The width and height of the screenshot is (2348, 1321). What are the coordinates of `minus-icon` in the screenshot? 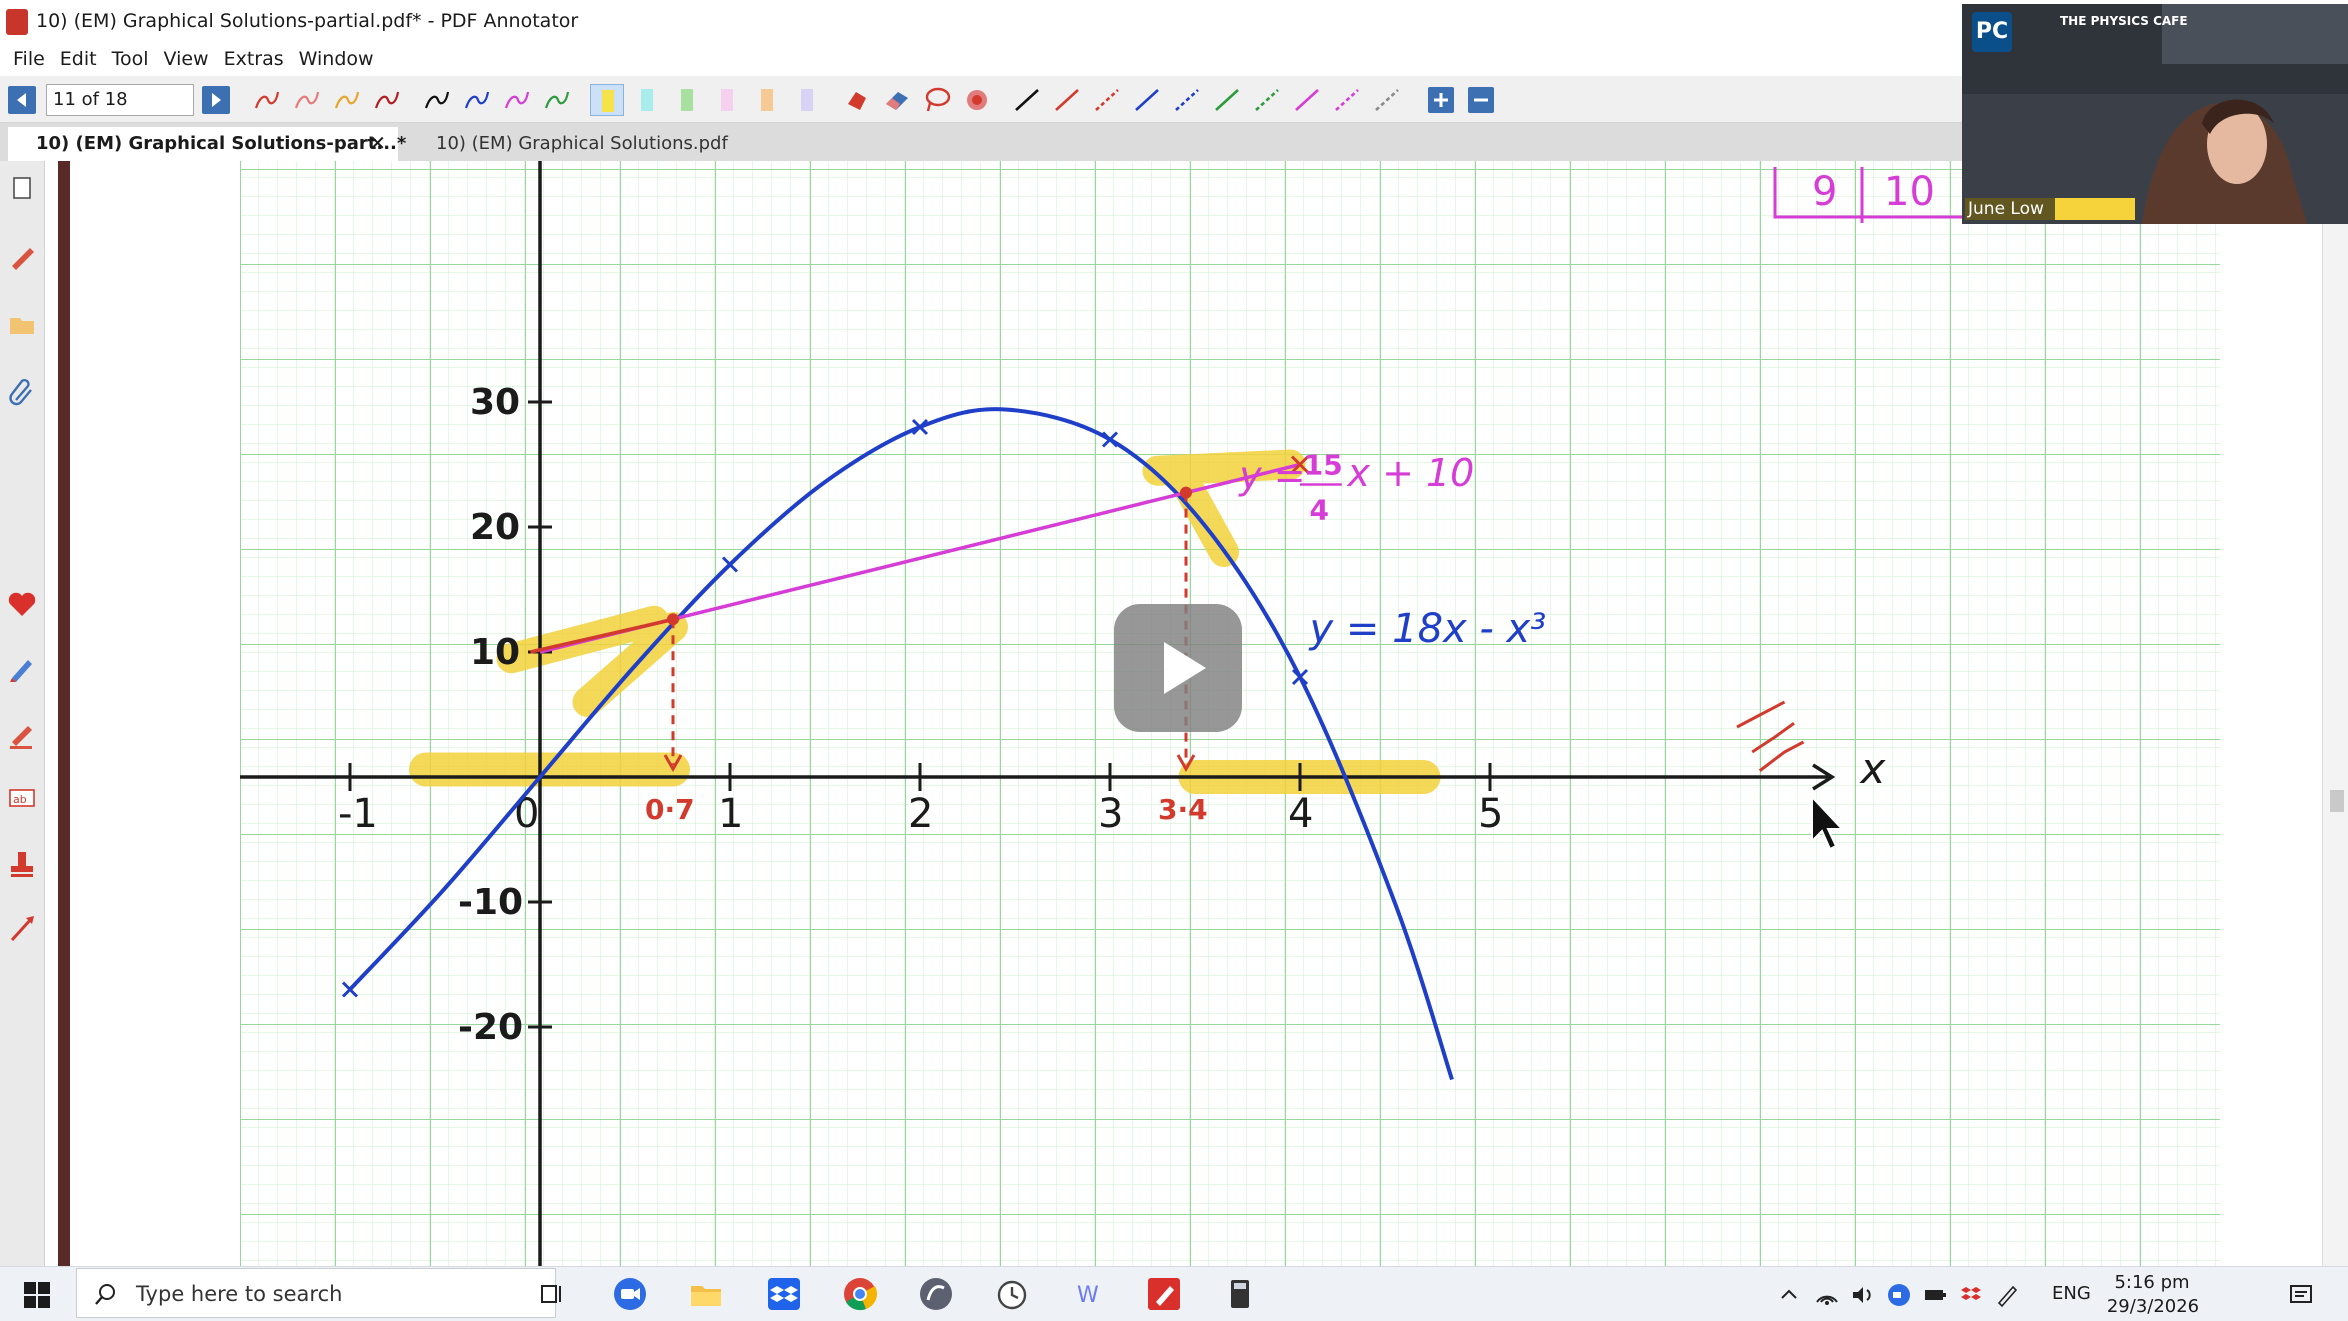 It's located at (1481, 100).